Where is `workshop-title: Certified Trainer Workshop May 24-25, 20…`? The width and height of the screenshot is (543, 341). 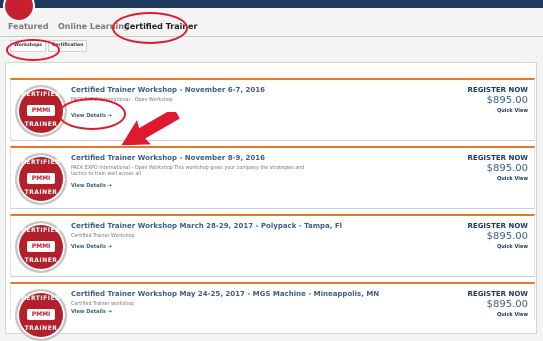
workshop-title: Certified Trainer Workshop May 24-25, 20… is located at coordinates (225, 294).